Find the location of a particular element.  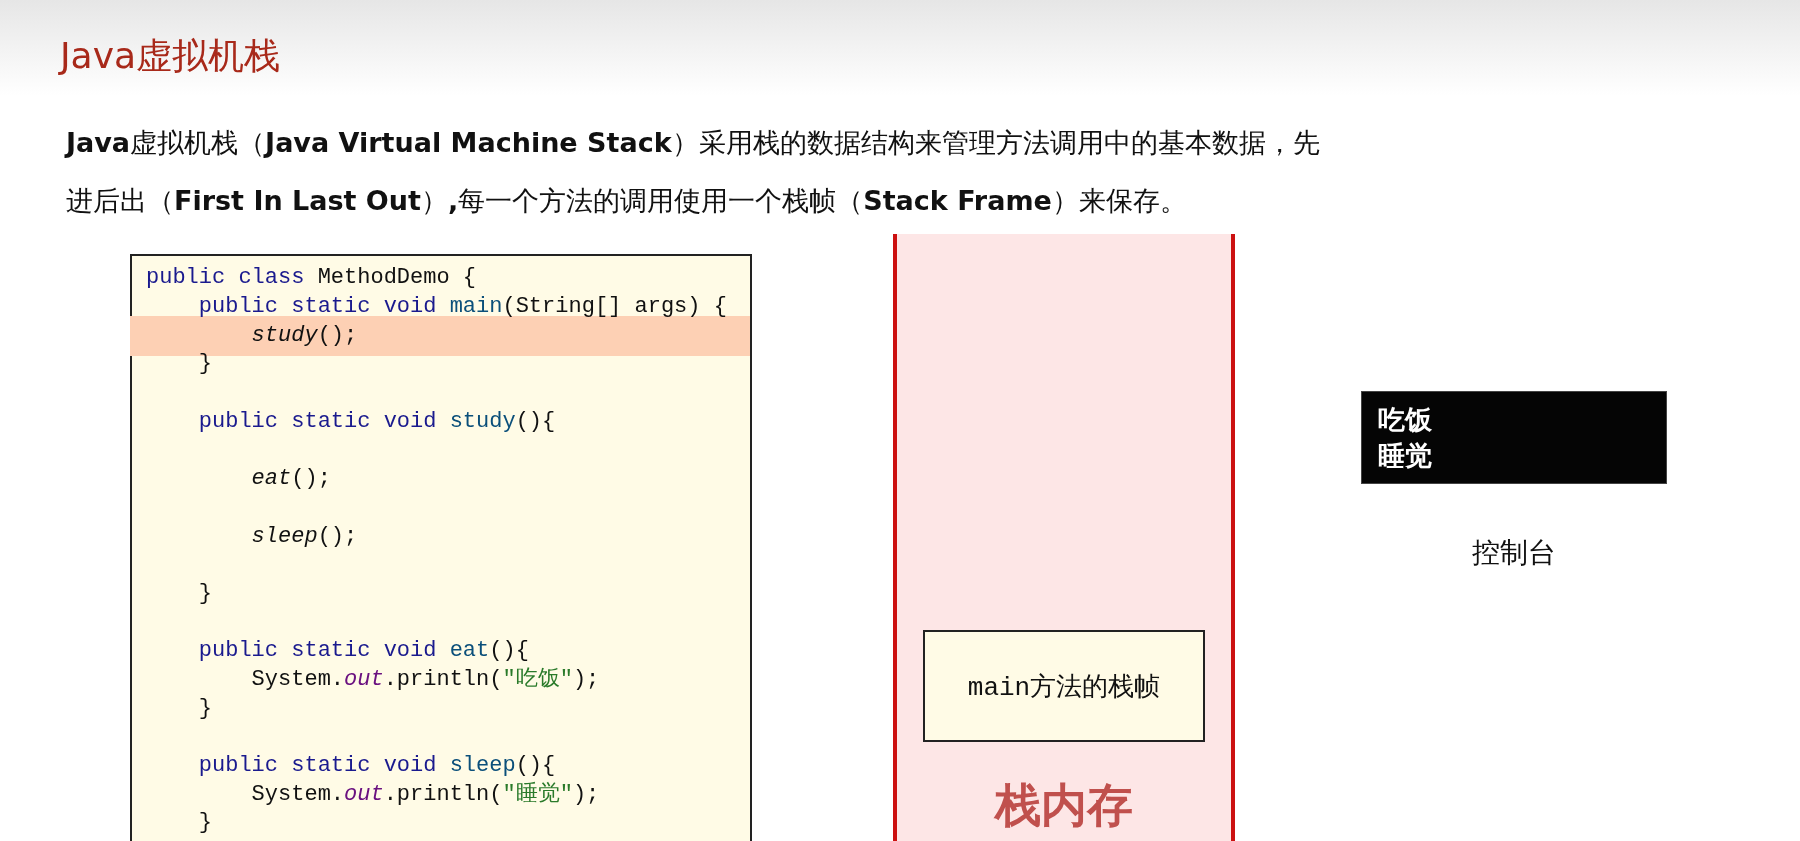

code-line: public static void sleep(){ is located at coordinates (377, 766).